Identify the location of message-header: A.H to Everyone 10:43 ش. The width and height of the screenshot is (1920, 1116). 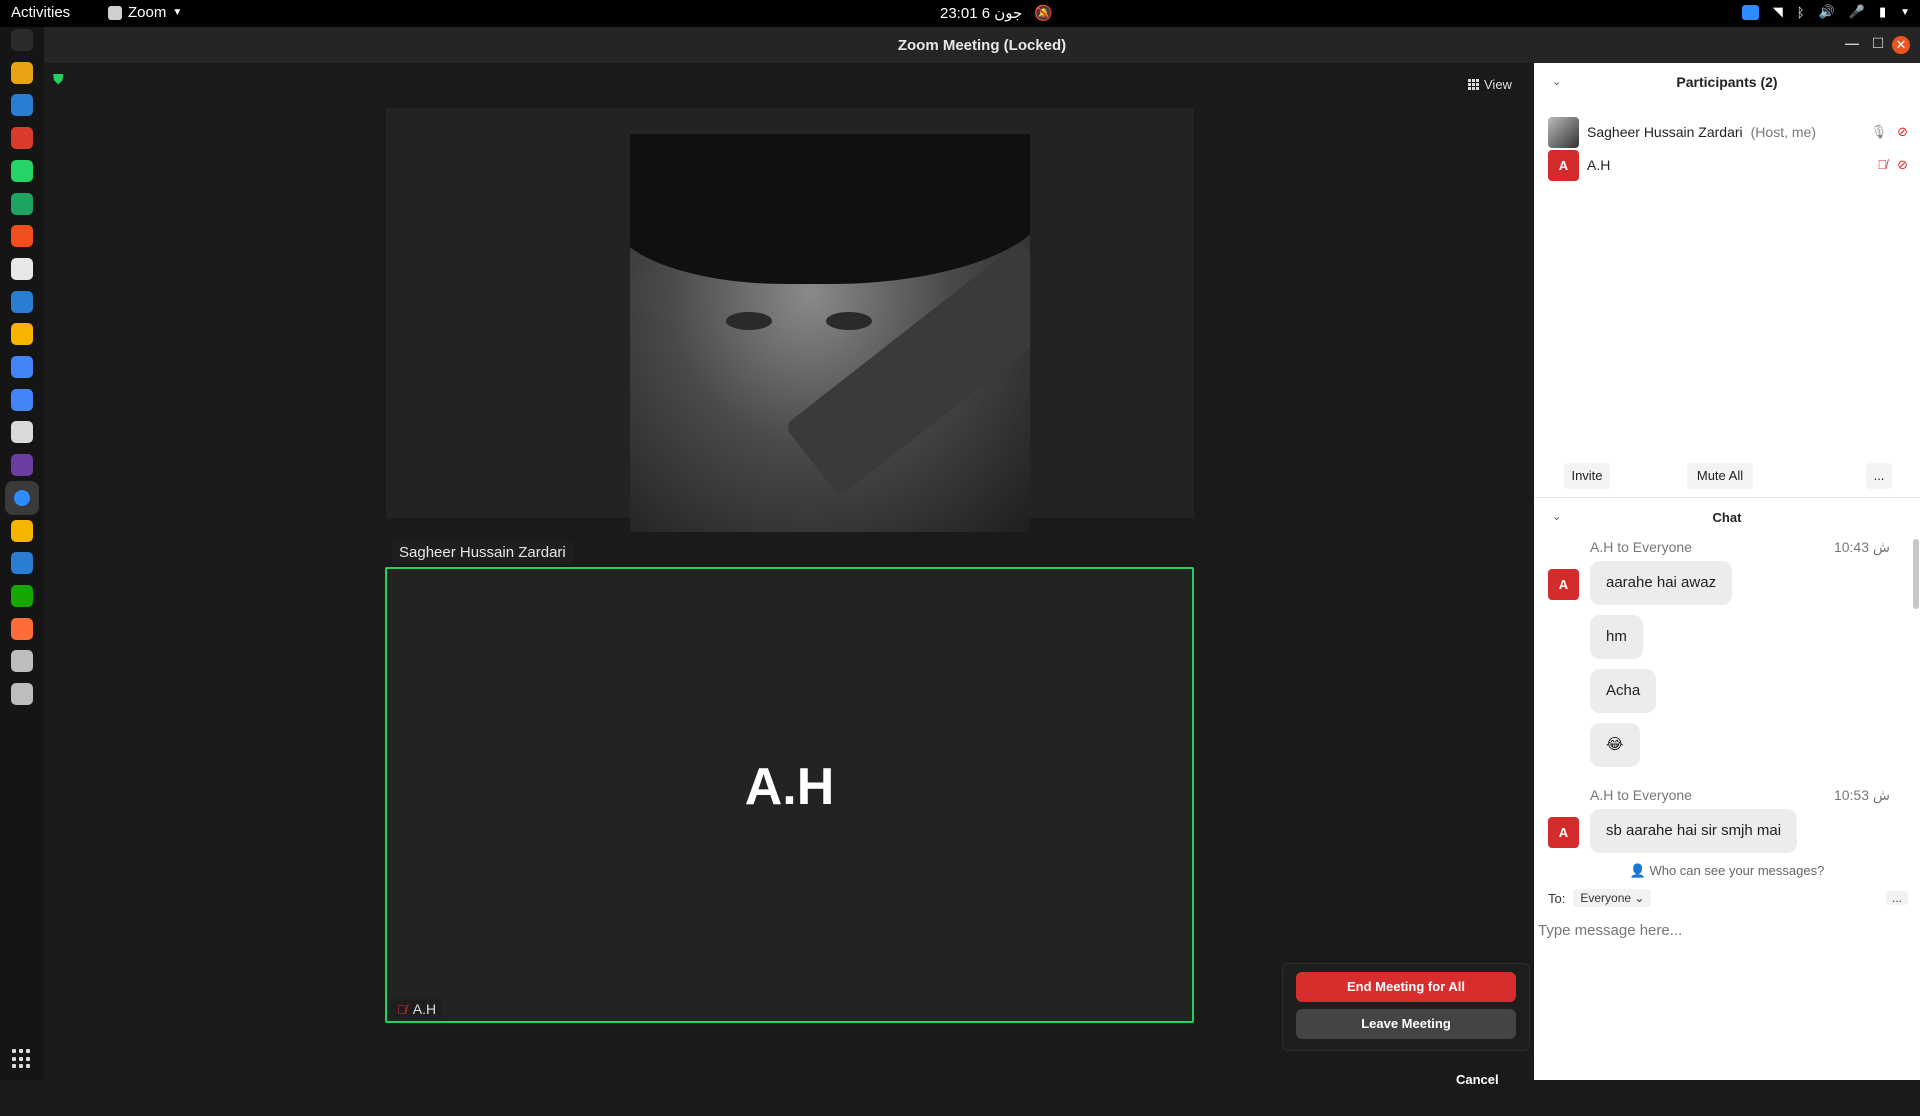
(1740, 547).